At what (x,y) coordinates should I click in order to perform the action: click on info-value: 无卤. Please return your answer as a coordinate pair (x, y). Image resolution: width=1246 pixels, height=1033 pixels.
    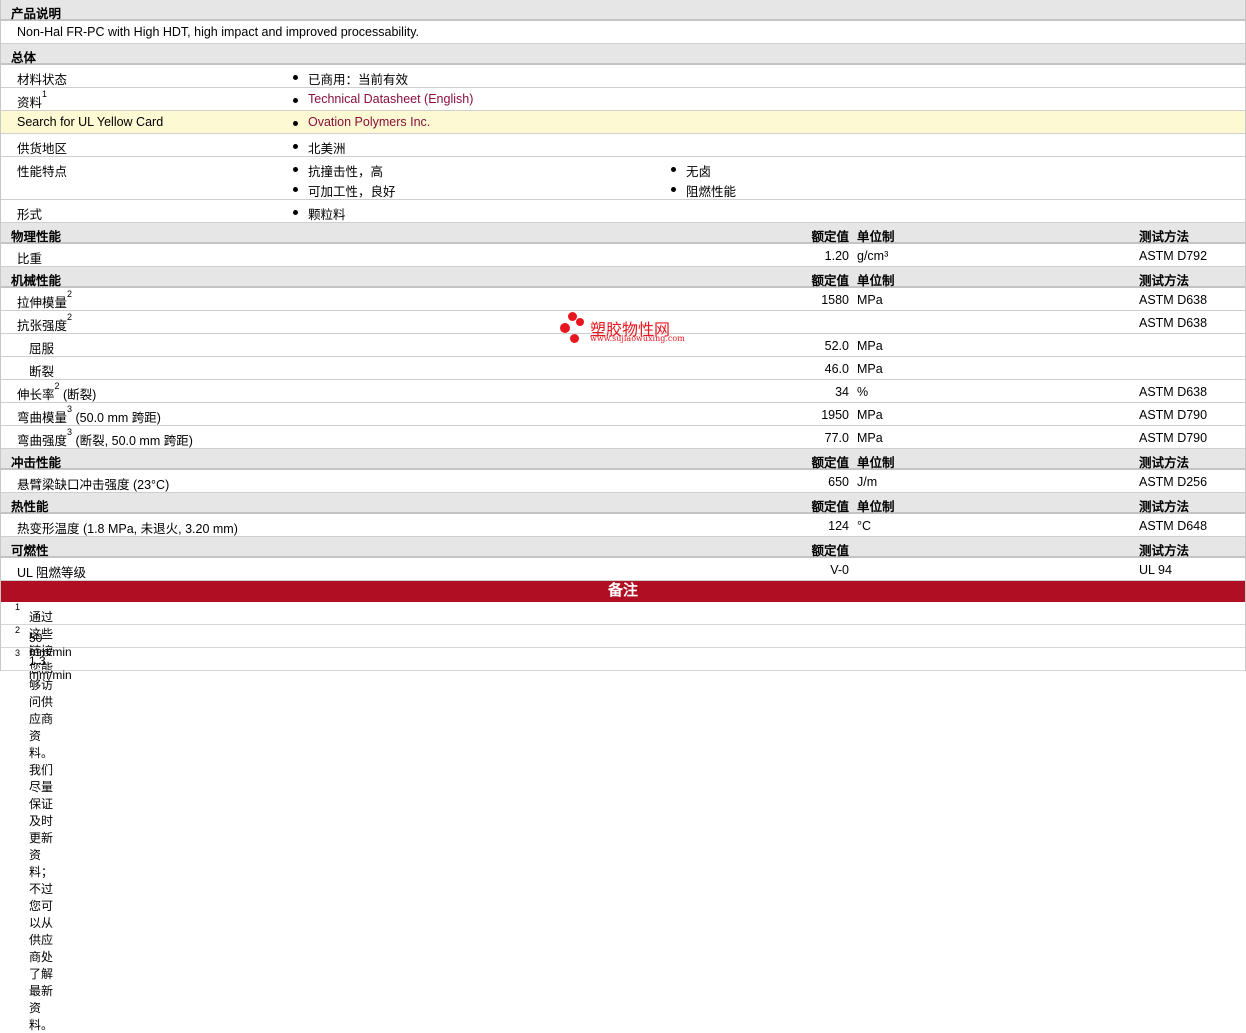
    Looking at the image, I should click on (690, 170).